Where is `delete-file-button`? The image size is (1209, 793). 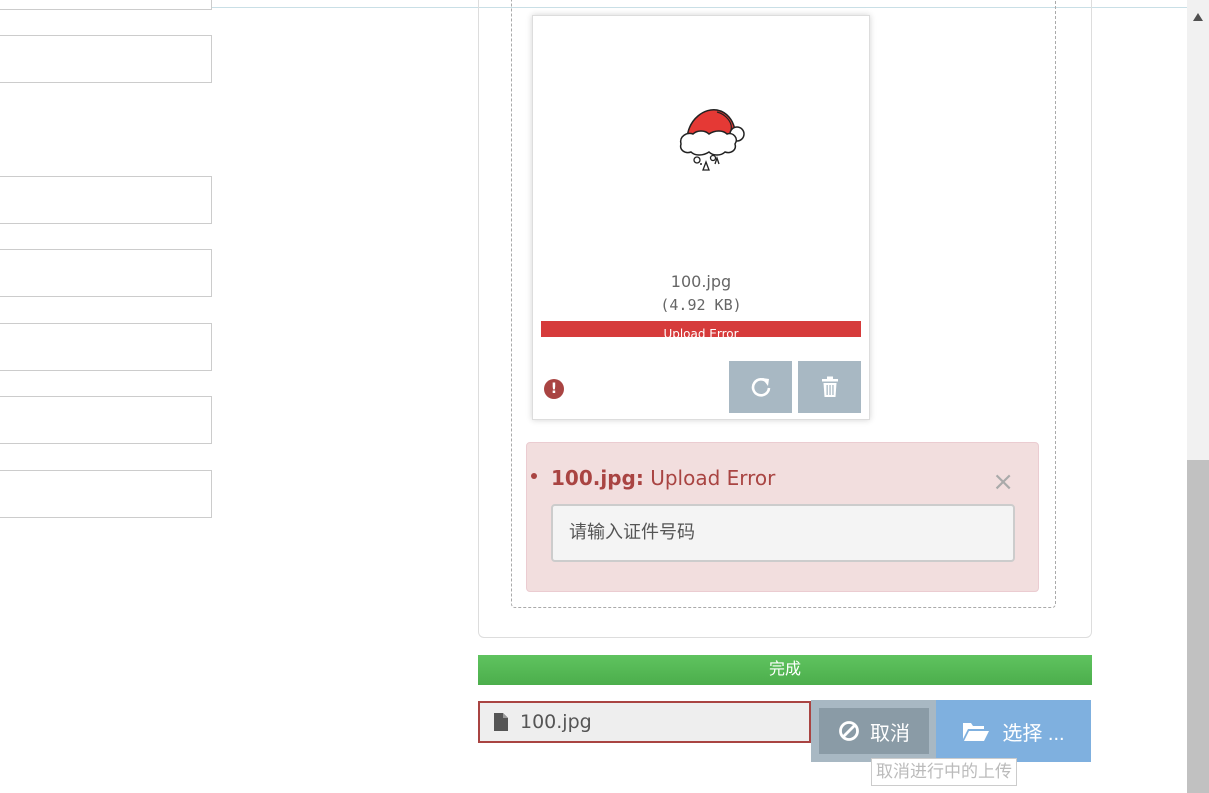 delete-file-button is located at coordinates (829, 387).